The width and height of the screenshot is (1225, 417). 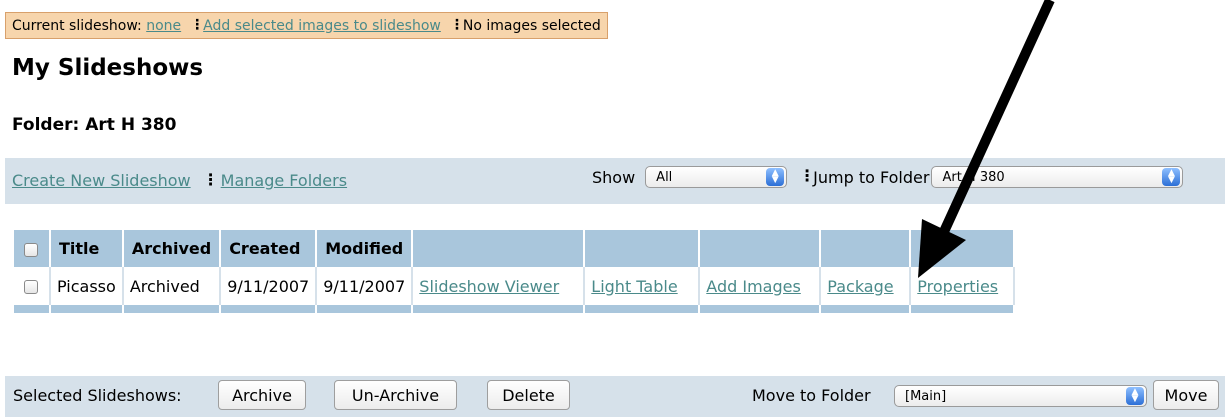 I want to click on table-footer-row, so click(x=515, y=309).